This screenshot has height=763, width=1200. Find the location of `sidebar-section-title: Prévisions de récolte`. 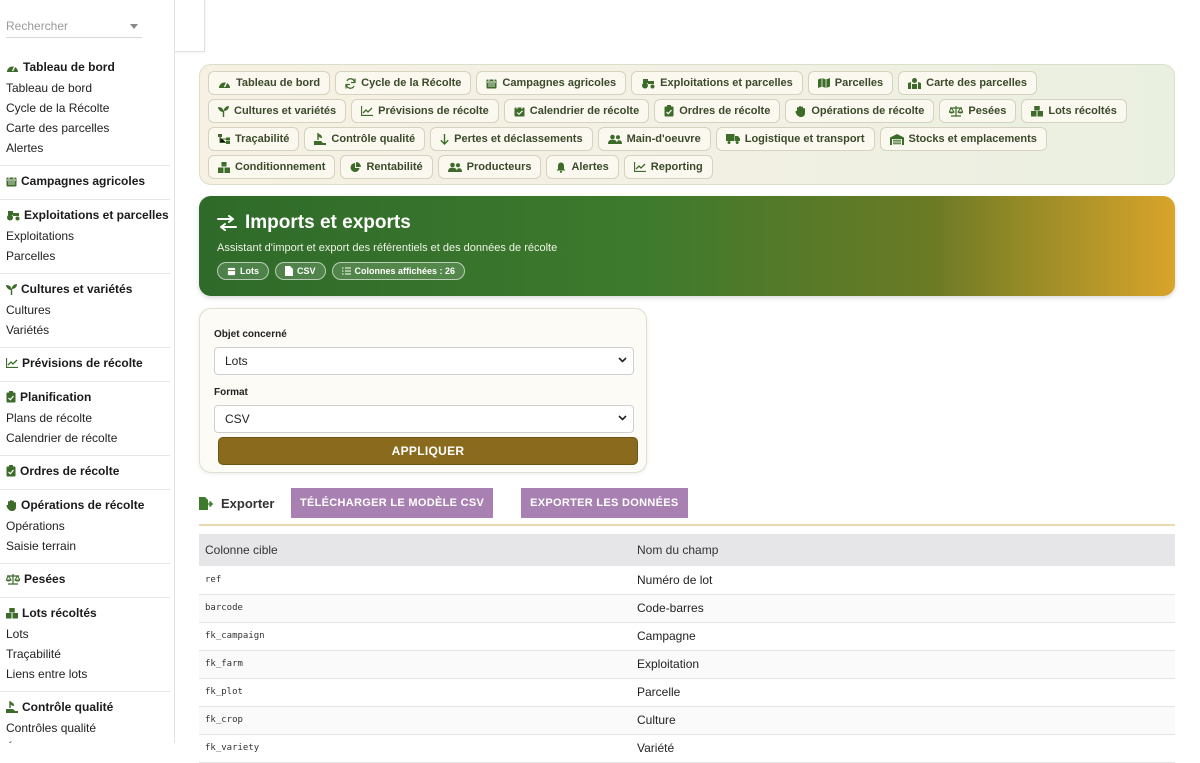

sidebar-section-title: Prévisions de récolte is located at coordinates (88, 363).